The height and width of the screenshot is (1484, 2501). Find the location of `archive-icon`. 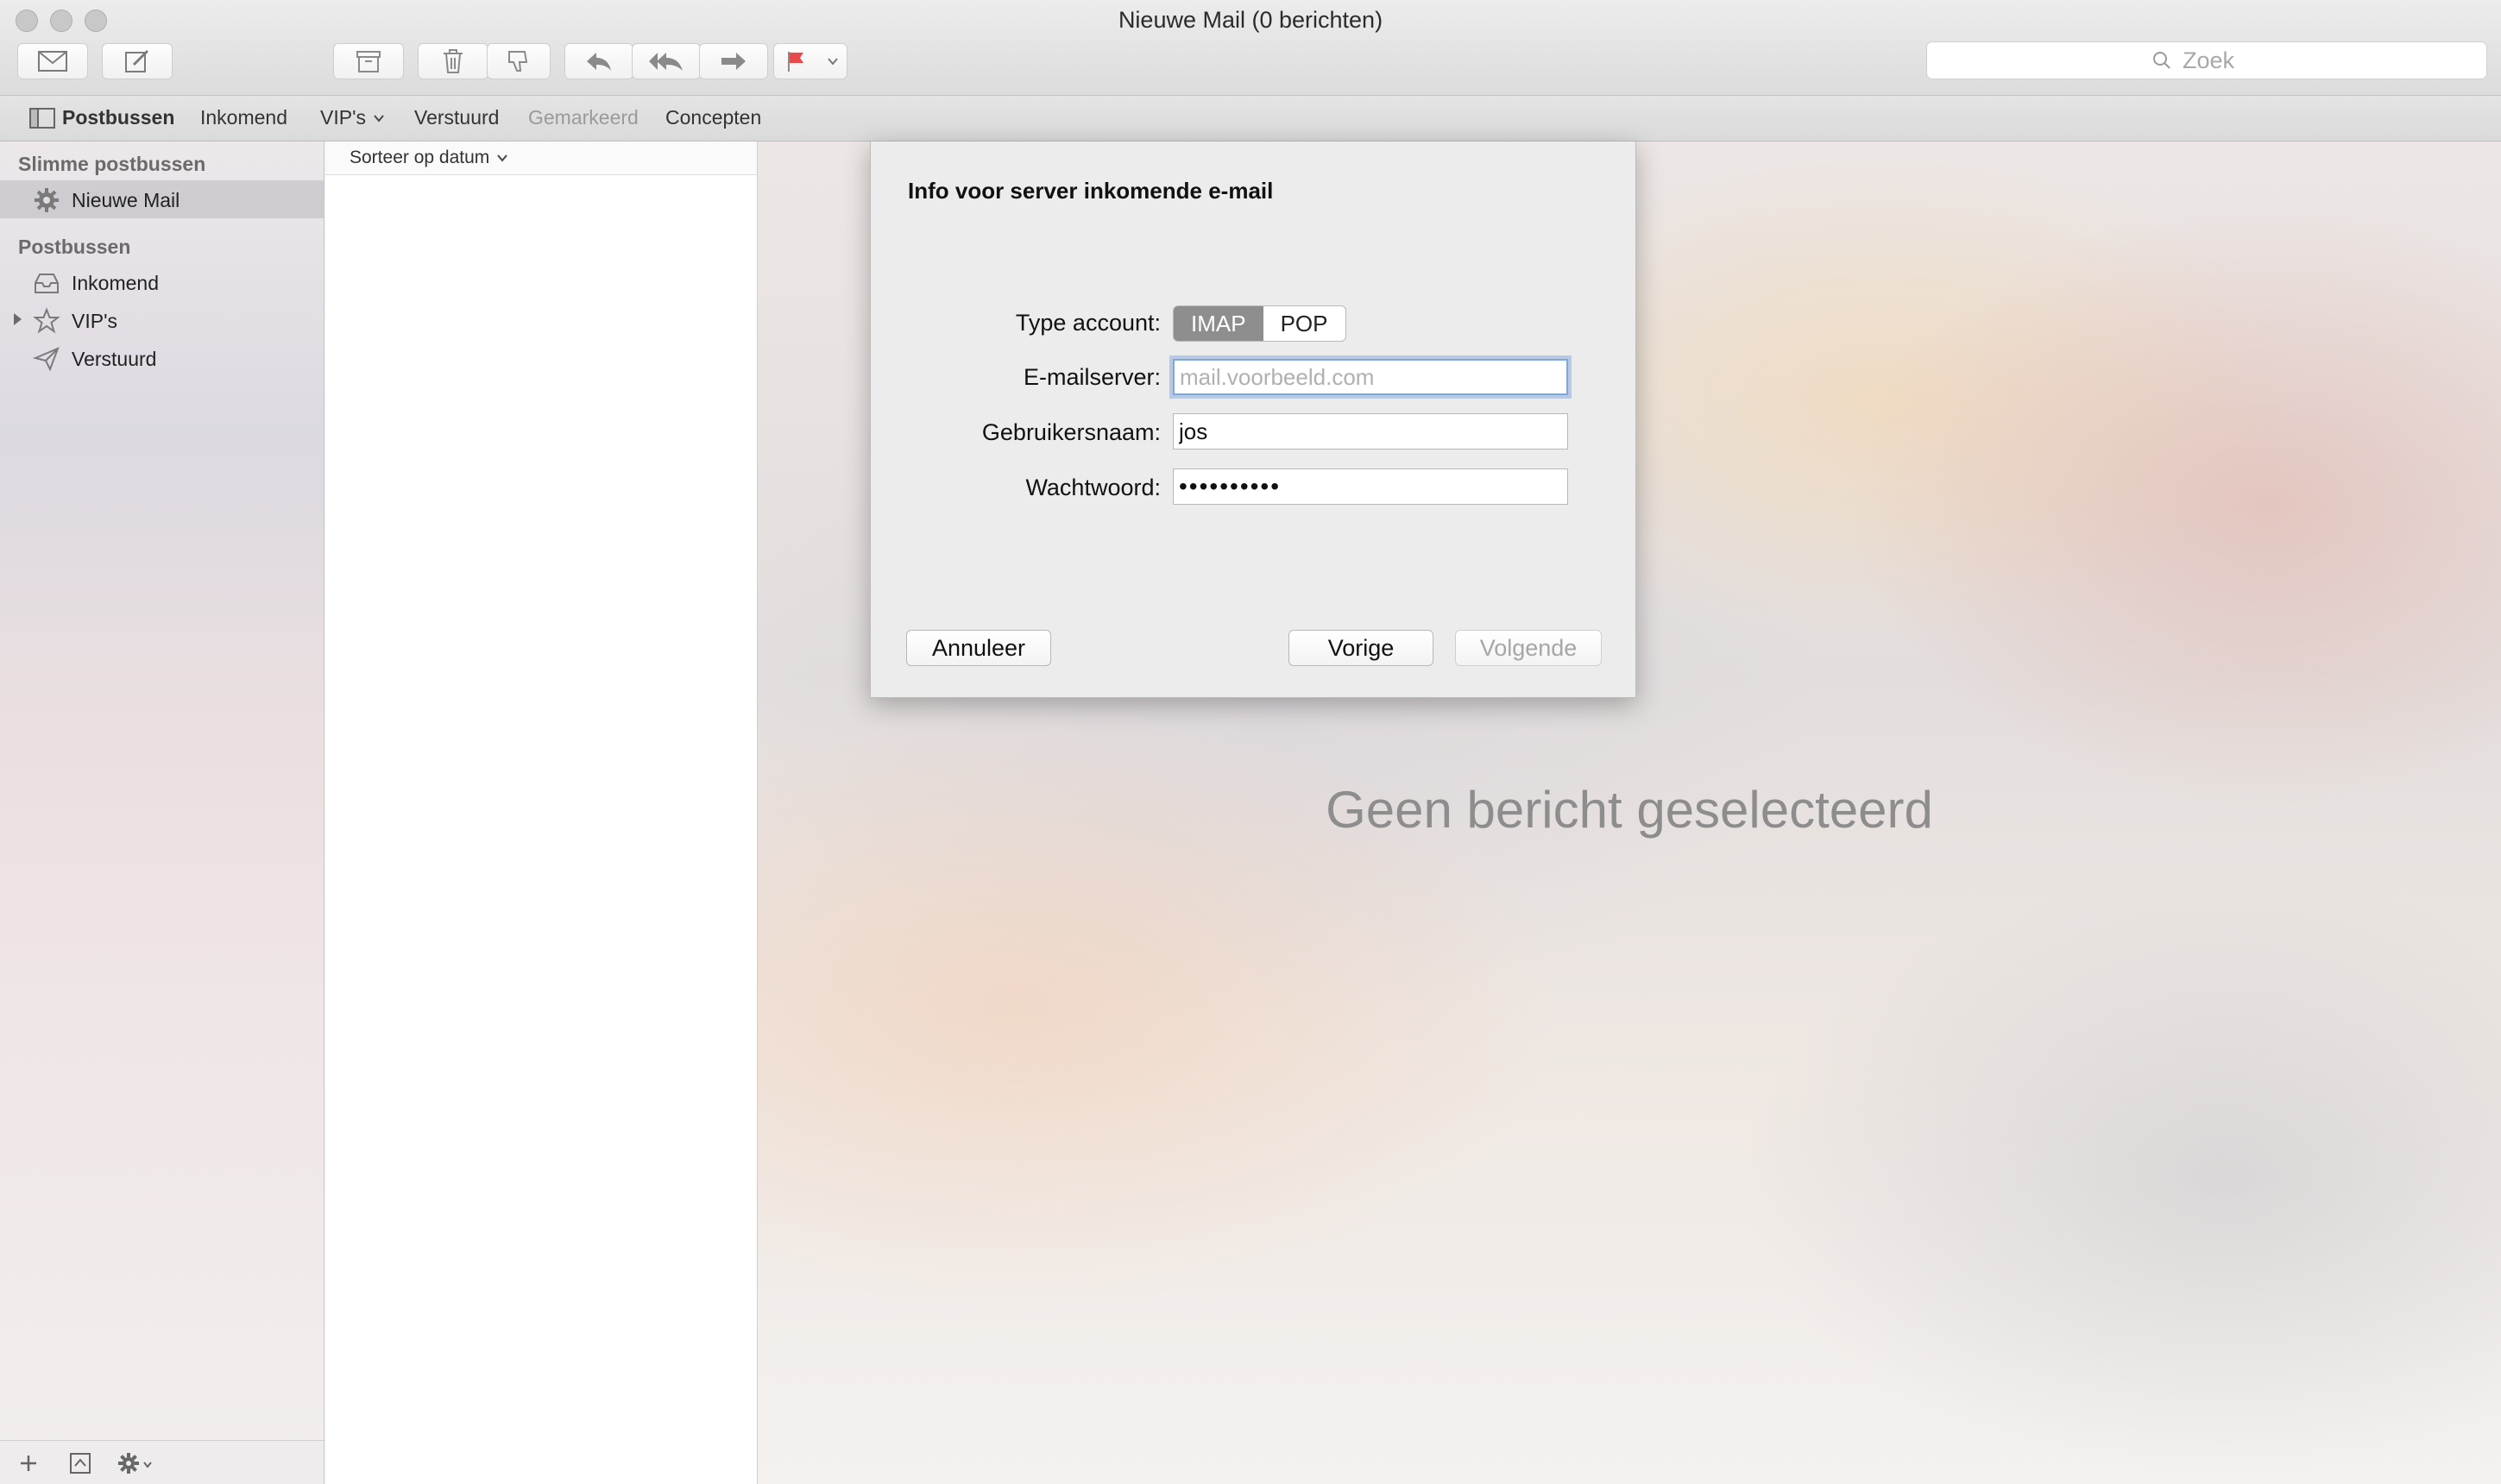

archive-icon is located at coordinates (368, 61).